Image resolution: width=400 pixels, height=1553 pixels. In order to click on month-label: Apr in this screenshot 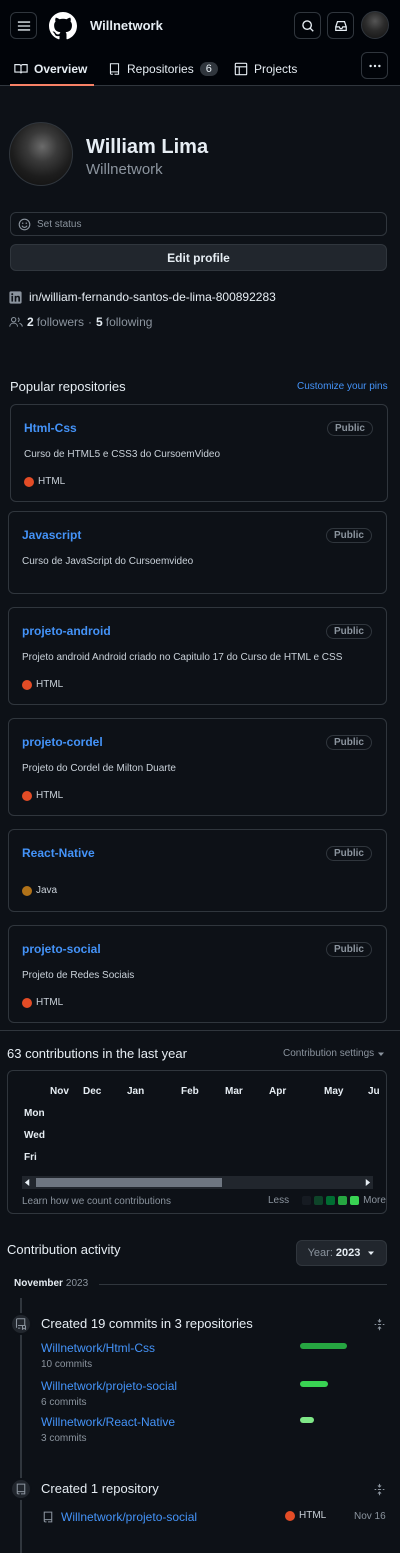, I will do `click(278, 1091)`.